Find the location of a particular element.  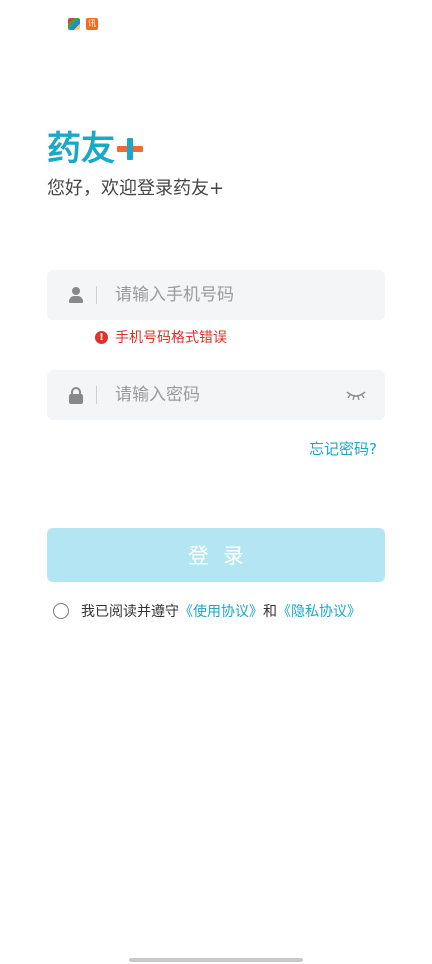

app-logo: 药友 is located at coordinates (95, 149).